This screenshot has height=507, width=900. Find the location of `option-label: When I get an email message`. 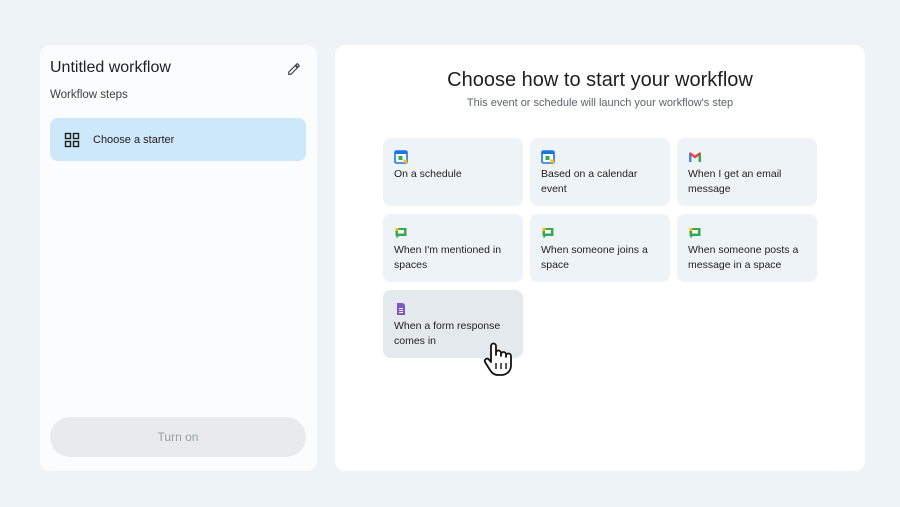

option-label: When I get an email message is located at coordinates (735, 181).